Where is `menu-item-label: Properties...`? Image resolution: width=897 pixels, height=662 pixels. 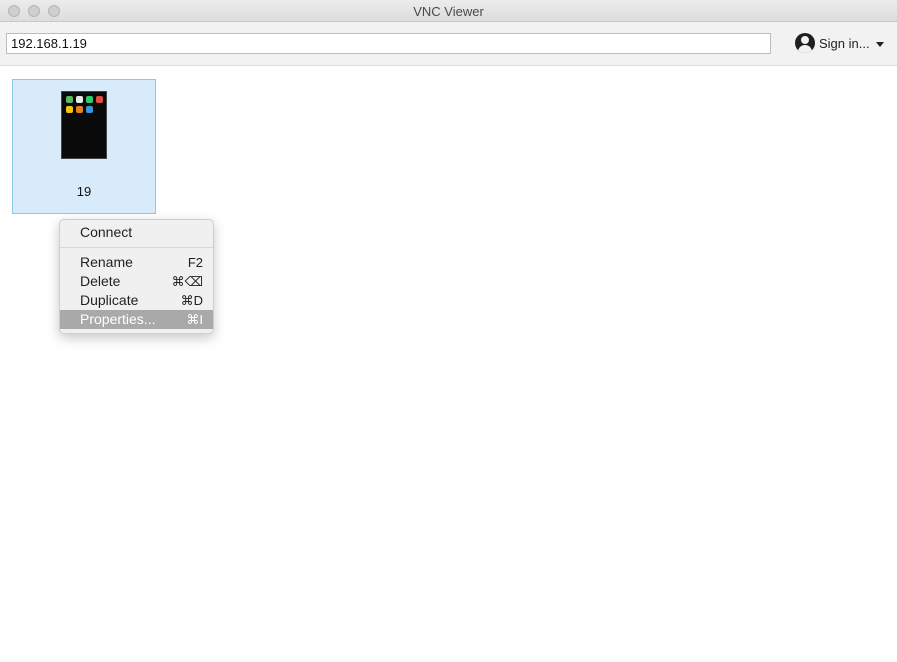 menu-item-label: Properties... is located at coordinates (118, 319).